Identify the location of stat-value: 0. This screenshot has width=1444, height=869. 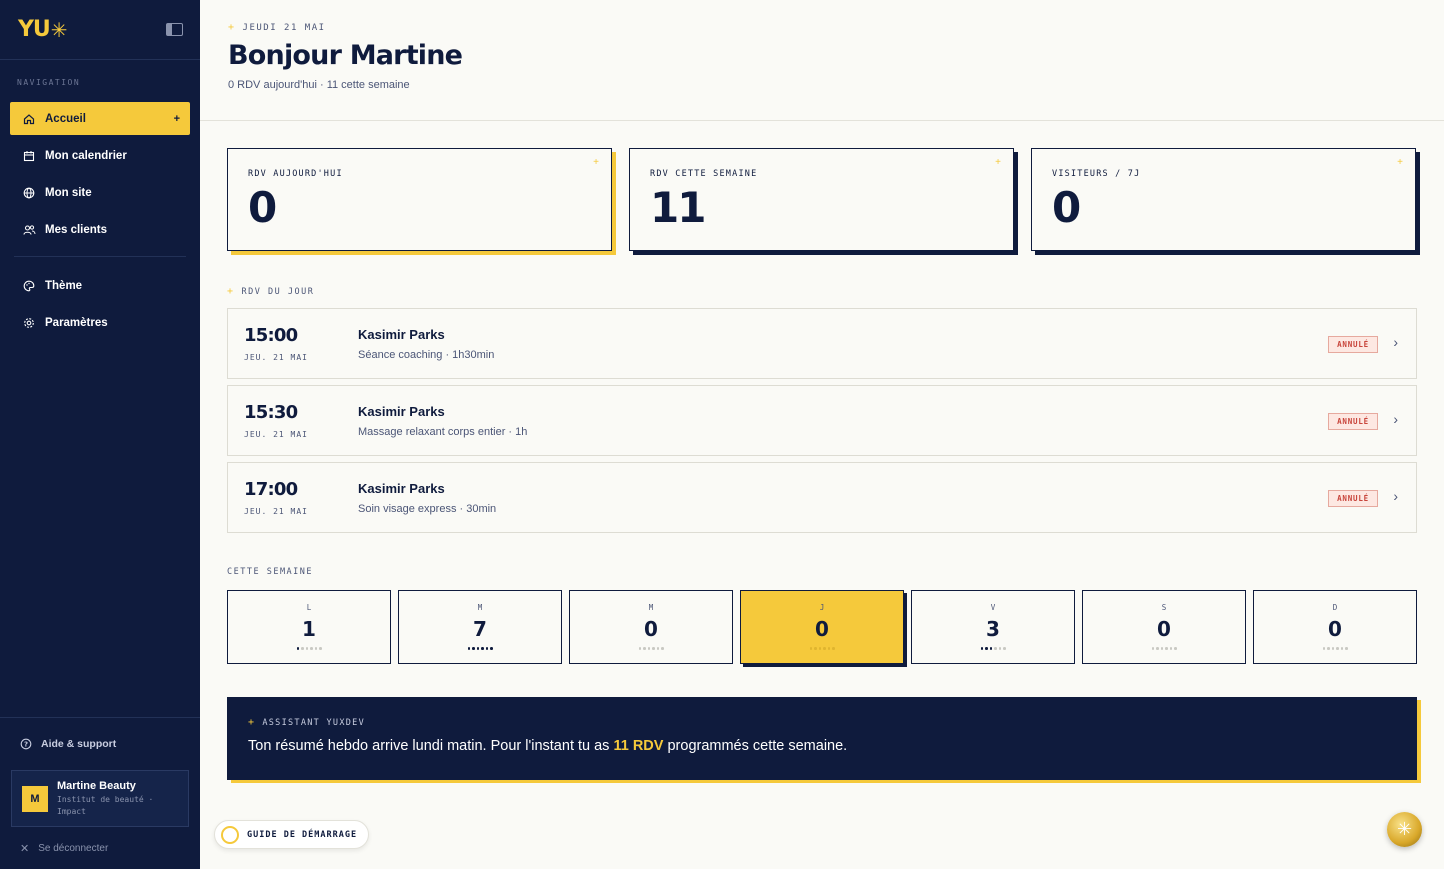
(262, 207).